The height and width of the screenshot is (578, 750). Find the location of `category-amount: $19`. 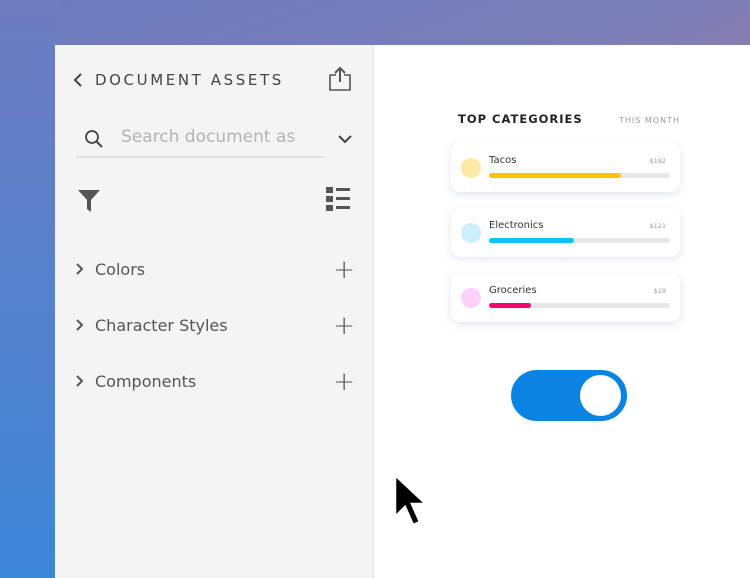

category-amount: $19 is located at coordinates (659, 291).